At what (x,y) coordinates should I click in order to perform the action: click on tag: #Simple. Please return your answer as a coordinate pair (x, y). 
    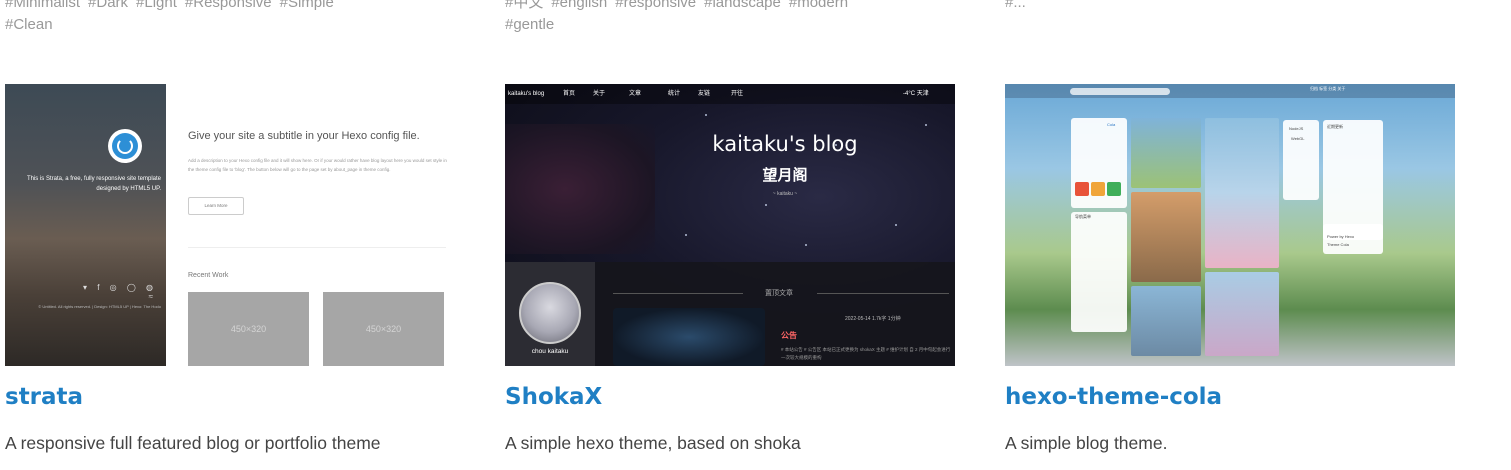
    Looking at the image, I should click on (307, 5).